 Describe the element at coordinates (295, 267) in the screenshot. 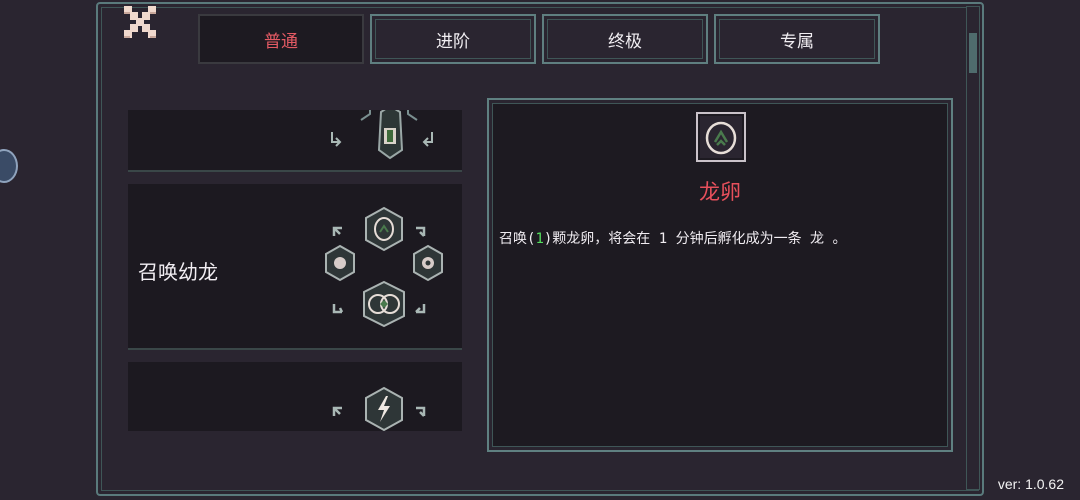

I see `skill-card: 召唤幼龙` at that location.